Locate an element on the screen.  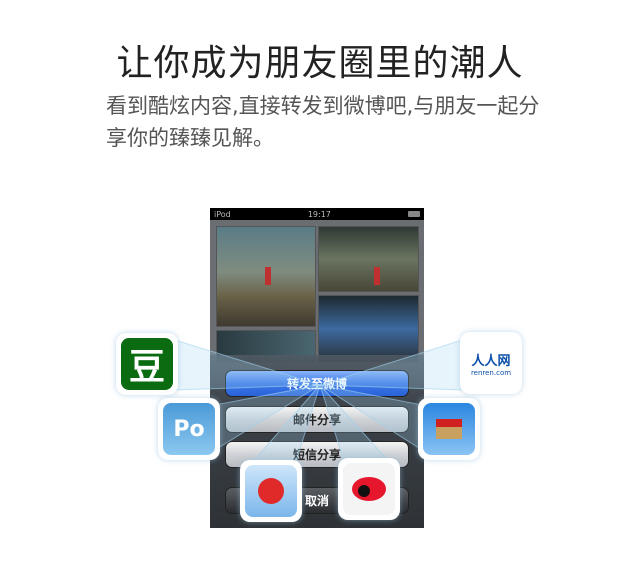
pengyou-share: Po is located at coordinates (189, 429).